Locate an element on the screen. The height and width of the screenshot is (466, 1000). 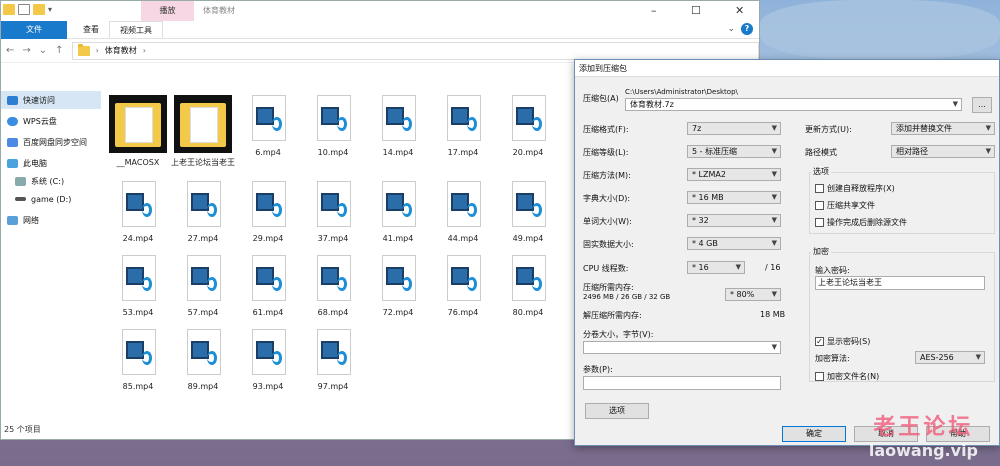
tab-file: 文件 is located at coordinates (34, 30).